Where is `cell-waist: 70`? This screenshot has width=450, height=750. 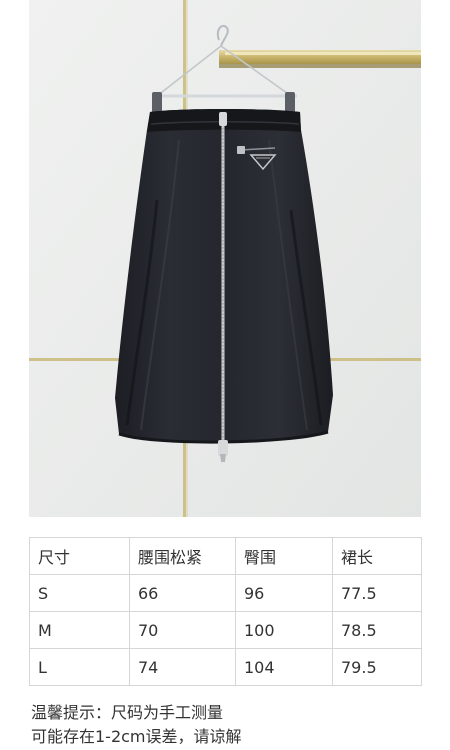 cell-waist: 70 is located at coordinates (182, 630).